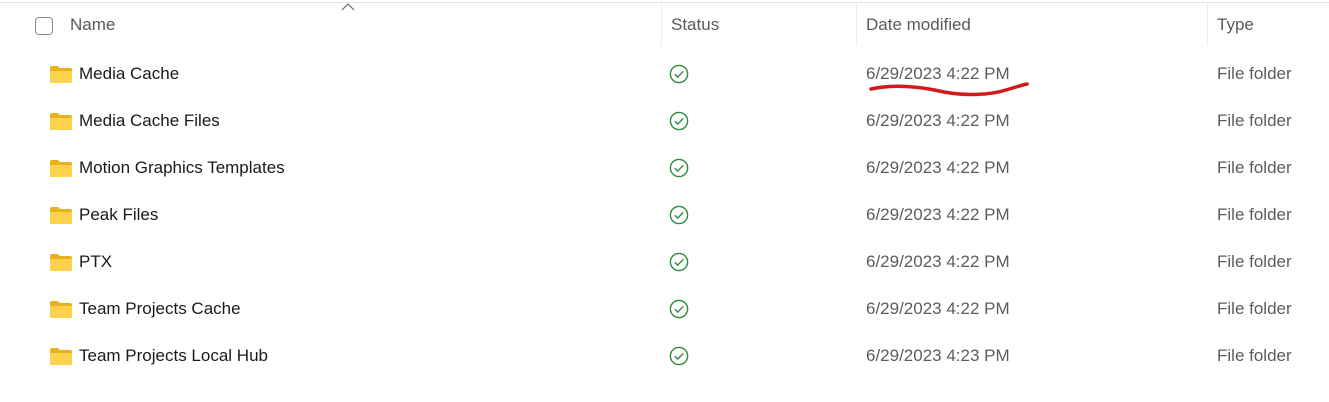  I want to click on file-name: Peak Files, so click(118, 215).